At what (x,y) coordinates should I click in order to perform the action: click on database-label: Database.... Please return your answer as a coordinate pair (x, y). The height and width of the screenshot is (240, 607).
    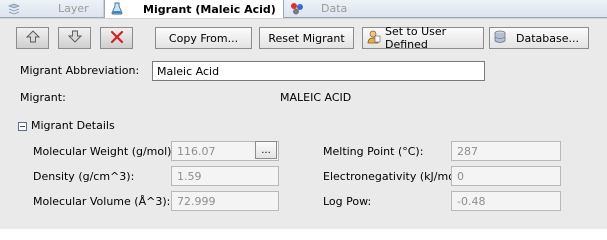
    Looking at the image, I should click on (547, 38).